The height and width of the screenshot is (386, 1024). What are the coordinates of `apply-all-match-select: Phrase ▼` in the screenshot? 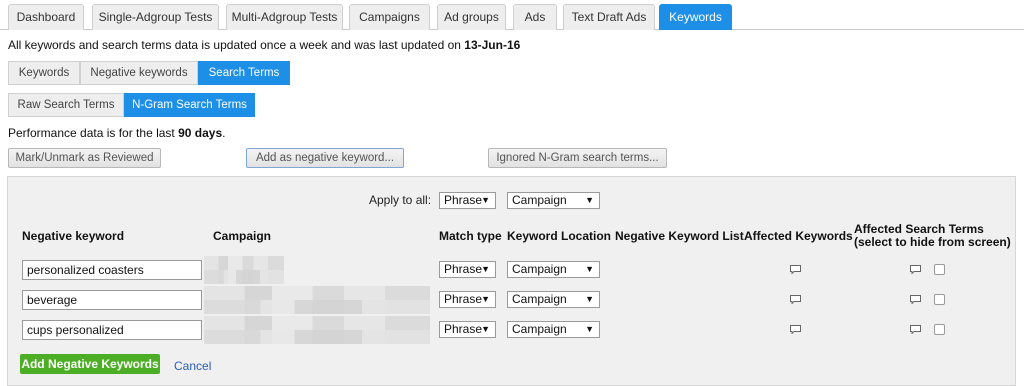 It's located at (467, 200).